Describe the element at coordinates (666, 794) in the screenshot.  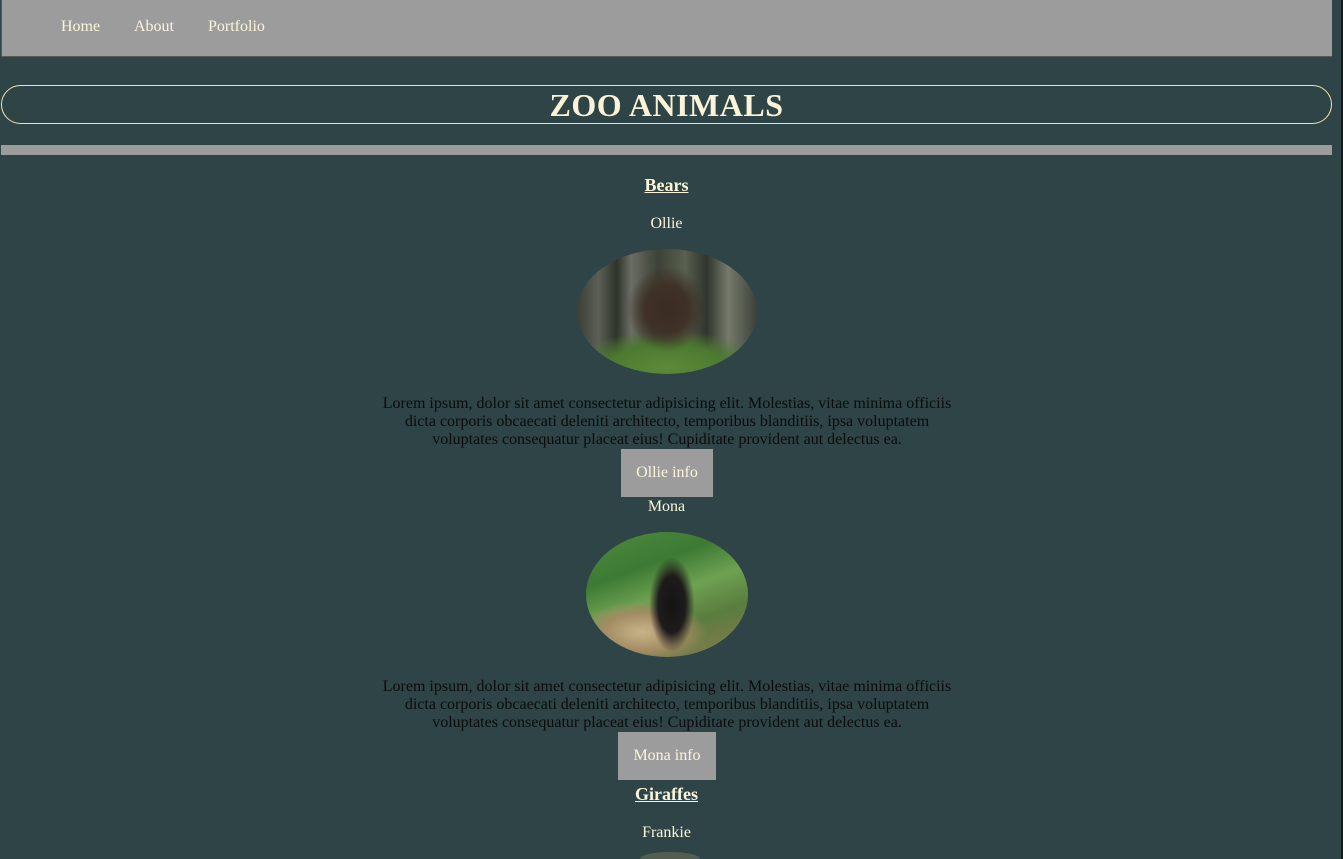
I see `section-heading-giraffes: Giraffes` at that location.